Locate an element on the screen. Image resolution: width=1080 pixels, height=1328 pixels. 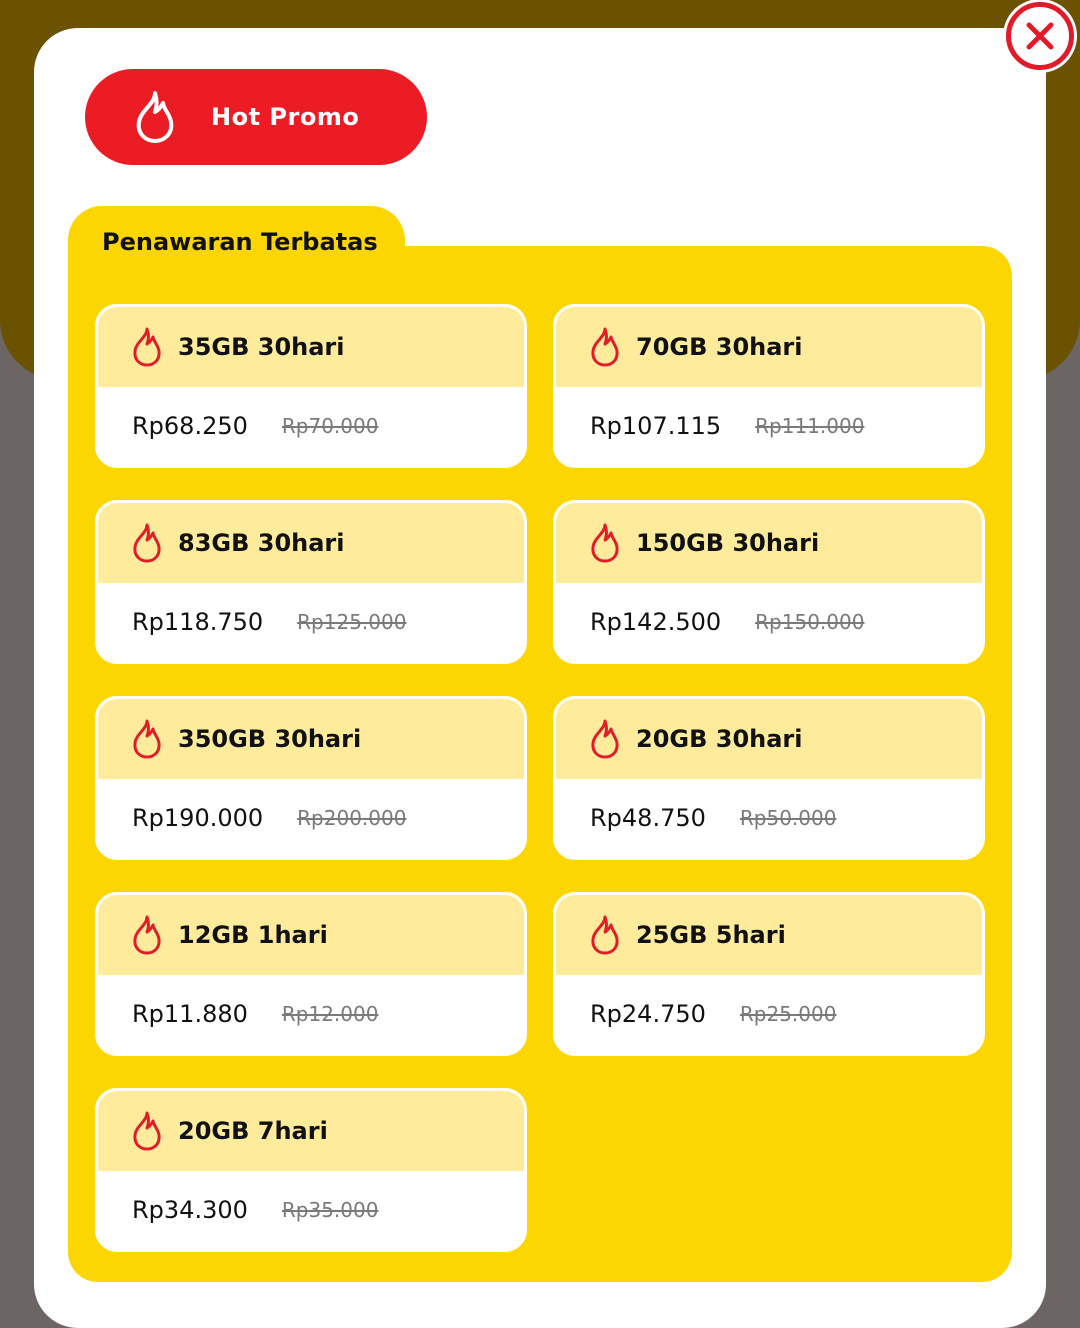
offer-old-price: Rp111.000 is located at coordinates (810, 426).